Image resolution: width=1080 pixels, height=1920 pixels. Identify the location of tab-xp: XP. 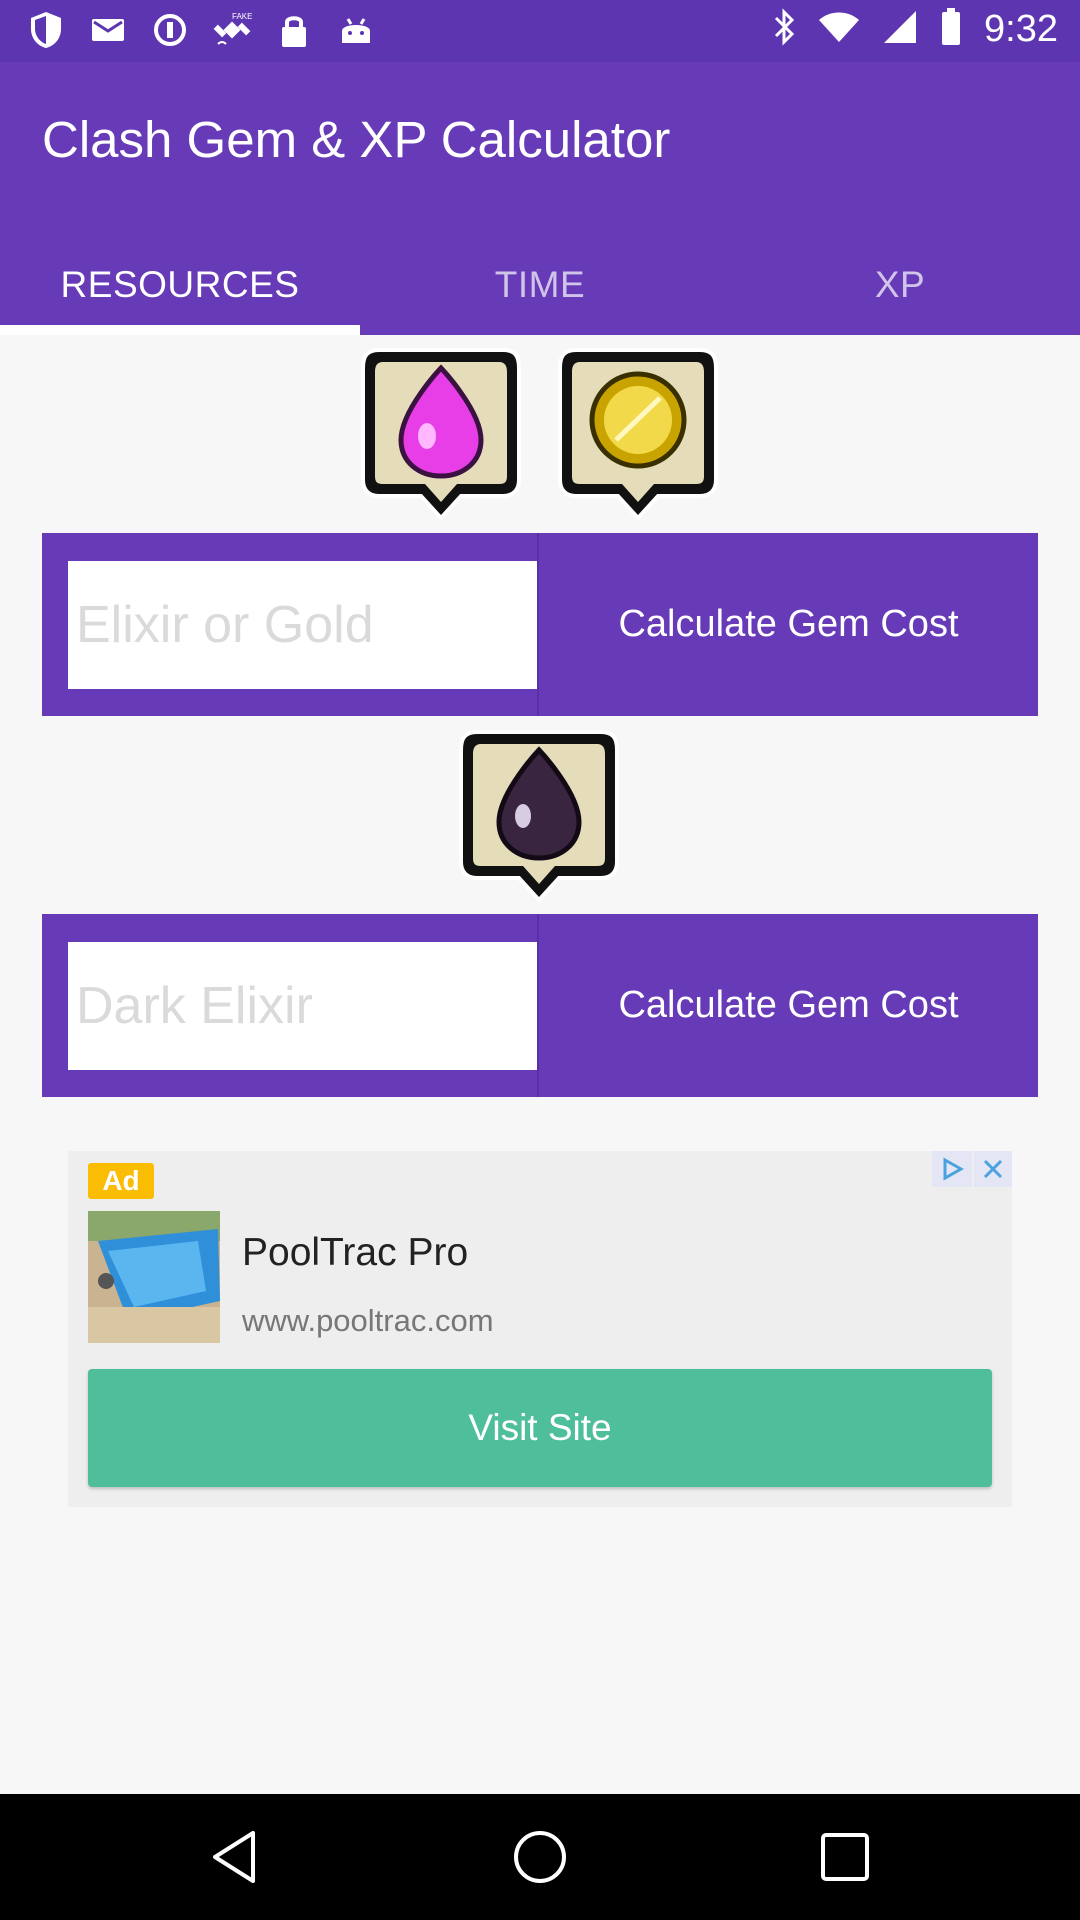
(900, 284).